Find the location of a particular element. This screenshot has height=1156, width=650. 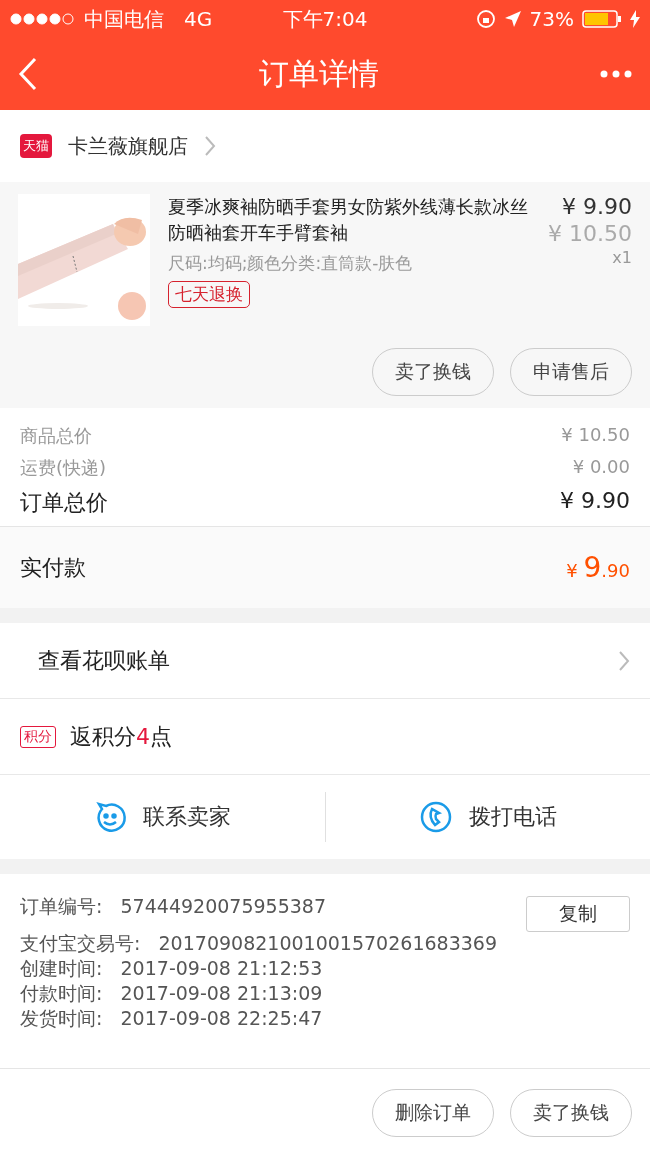

contact-button: 拨打电话 is located at coordinates (487, 817).